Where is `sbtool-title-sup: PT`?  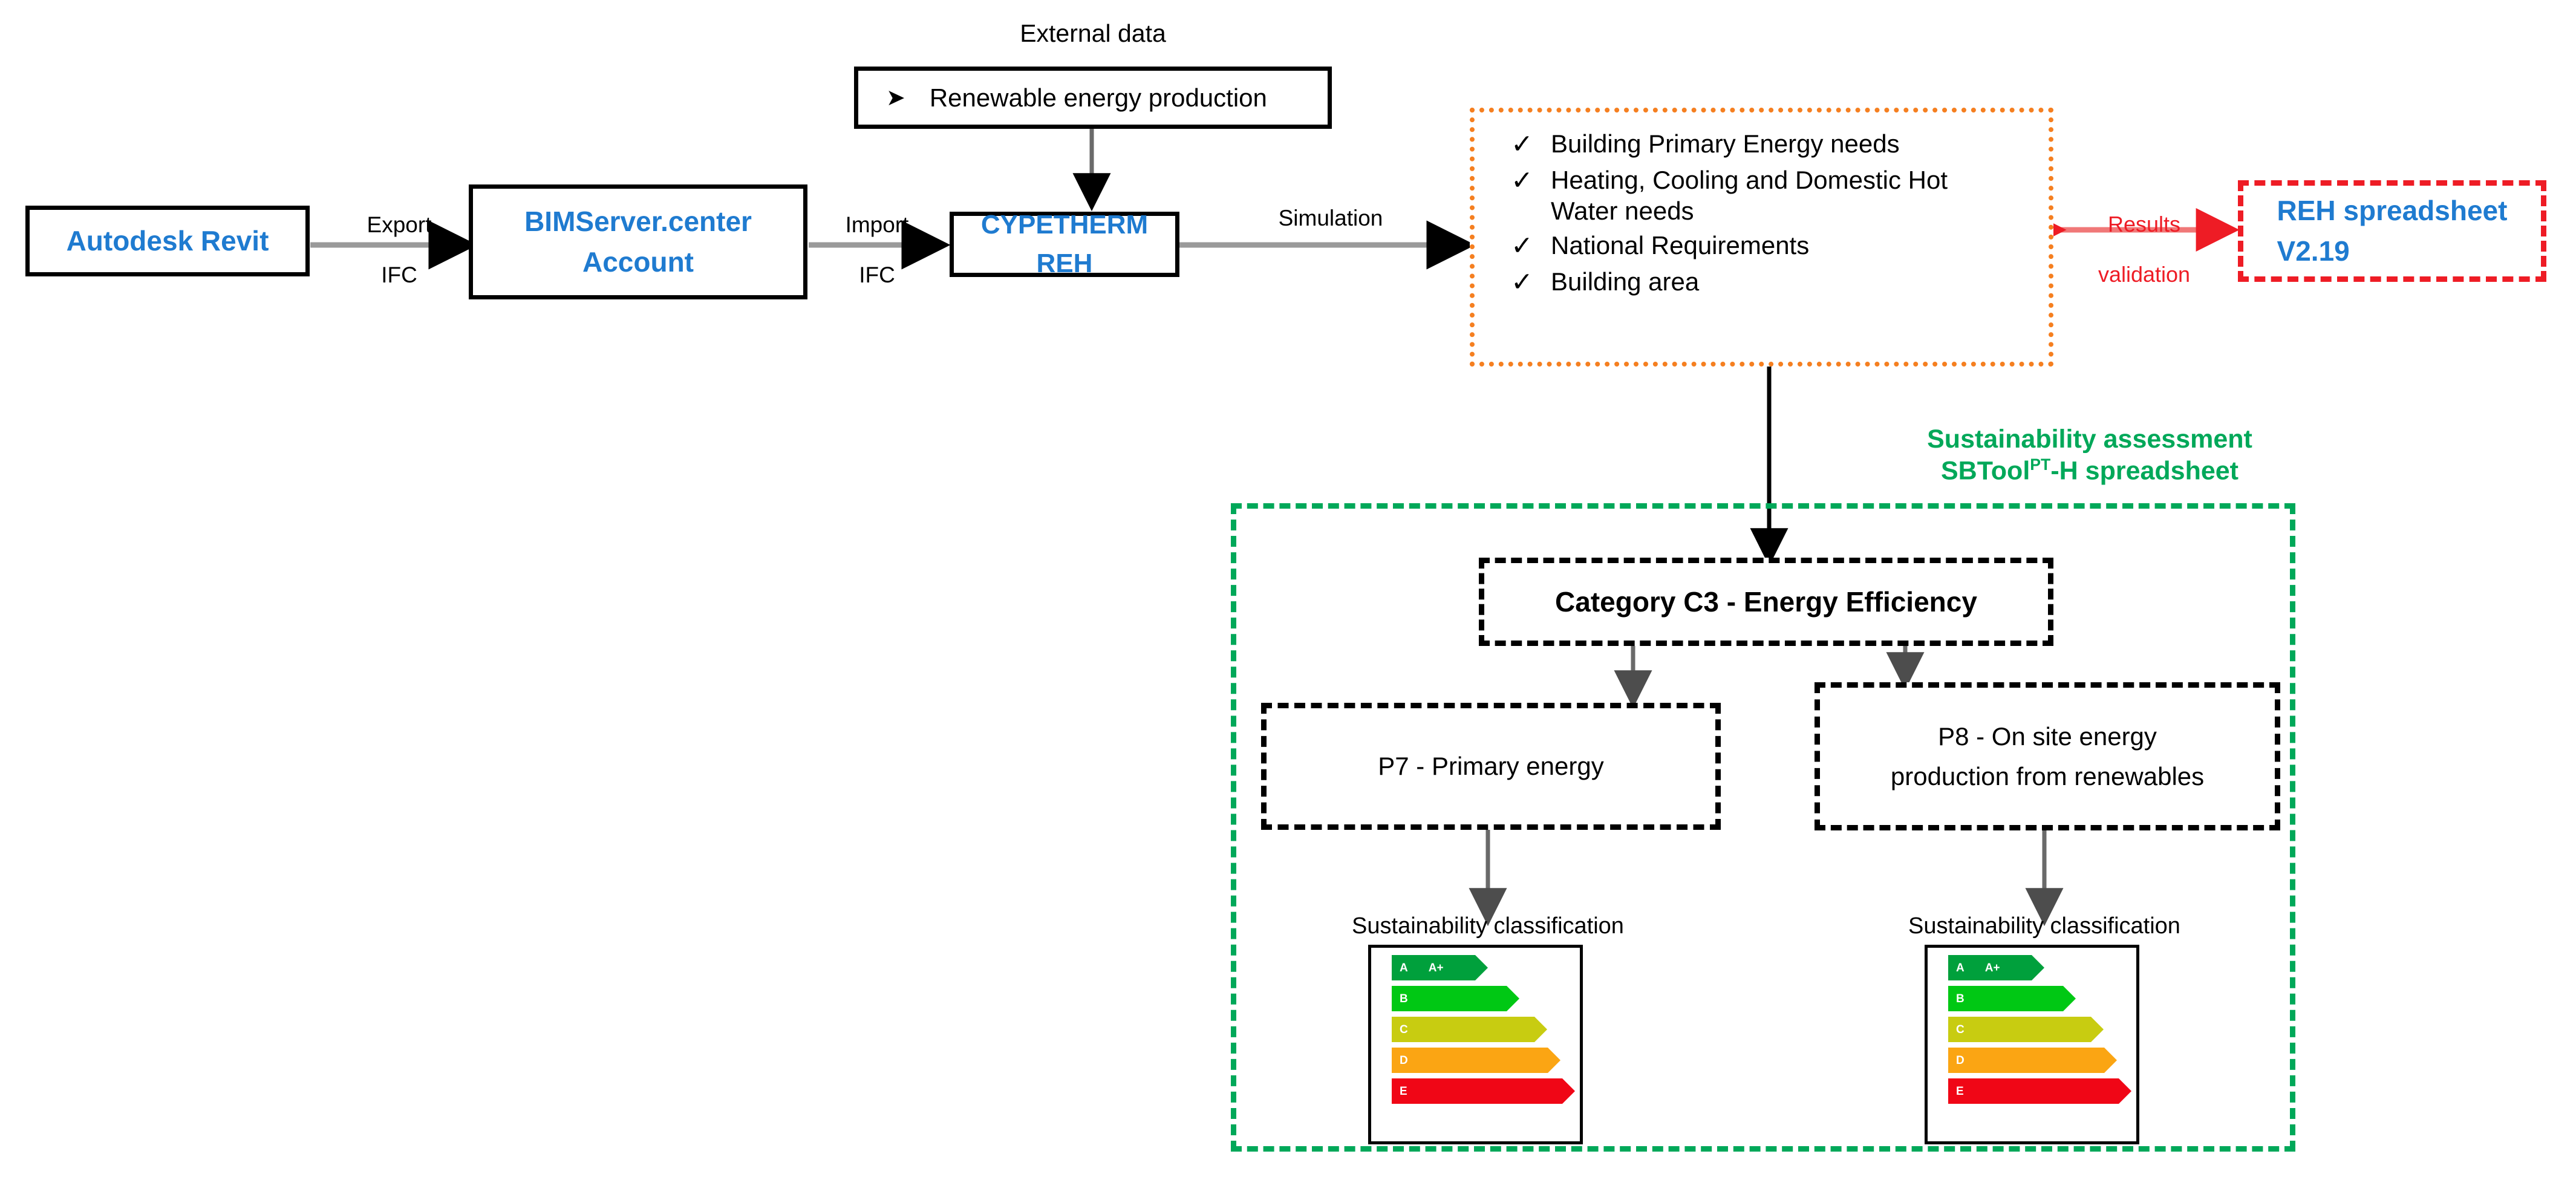 sbtool-title-sup: PT is located at coordinates (2041, 465).